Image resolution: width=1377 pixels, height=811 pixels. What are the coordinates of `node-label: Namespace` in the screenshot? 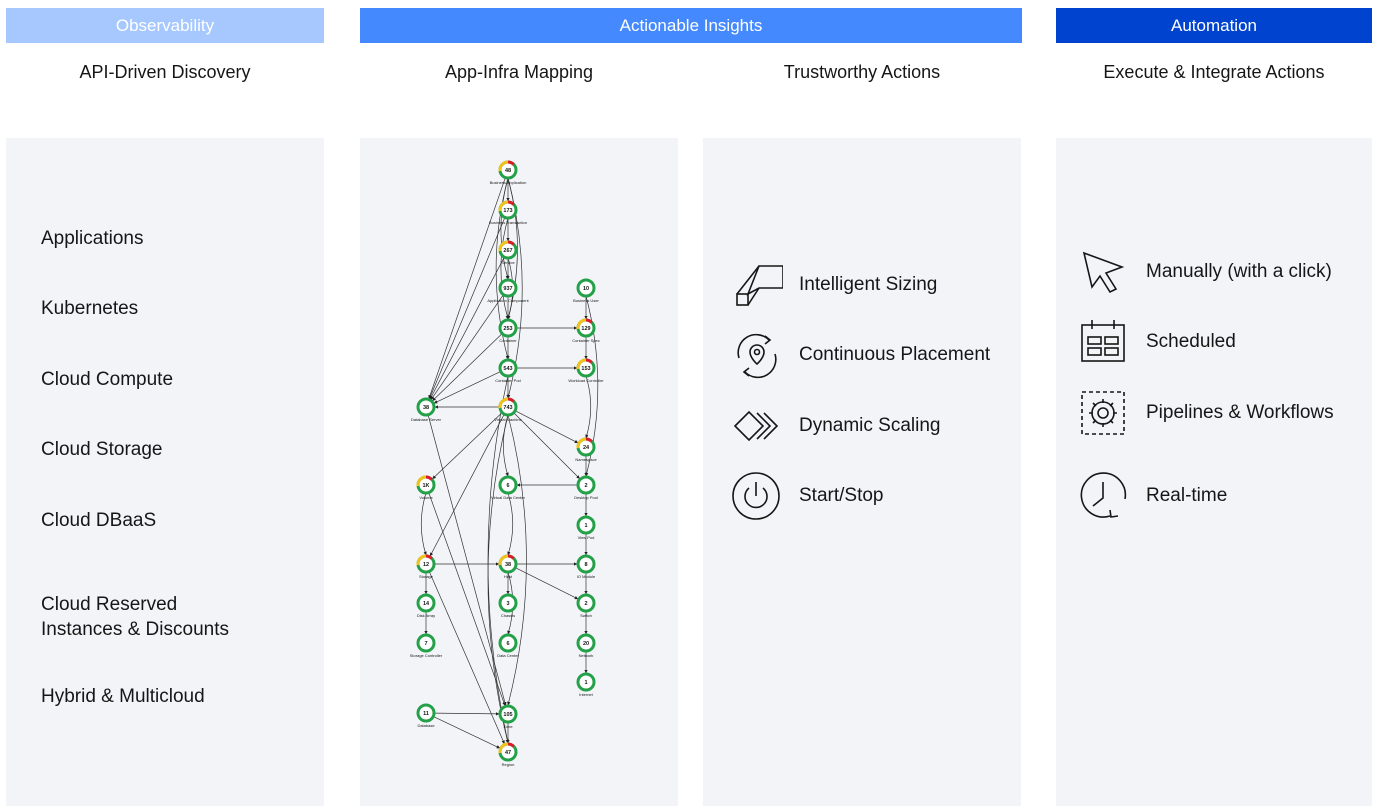 It's located at (586, 459).